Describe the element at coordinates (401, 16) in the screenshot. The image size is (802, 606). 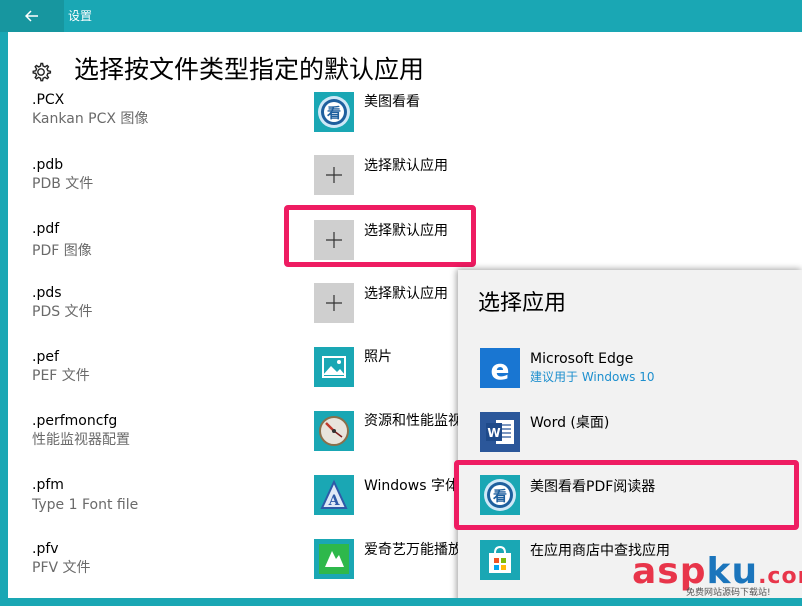
I see `title-bar: 设置` at that location.